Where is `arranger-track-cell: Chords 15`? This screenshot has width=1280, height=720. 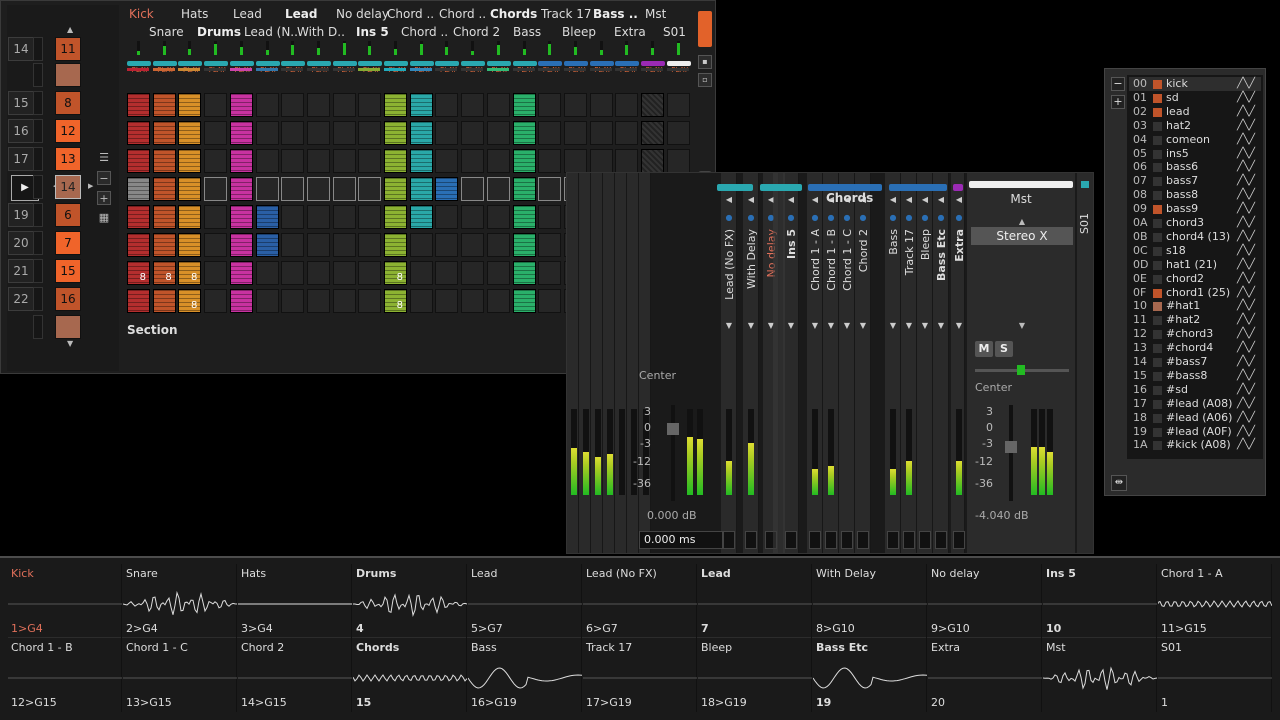
arranger-track-cell: Chords 15 is located at coordinates (410, 675).